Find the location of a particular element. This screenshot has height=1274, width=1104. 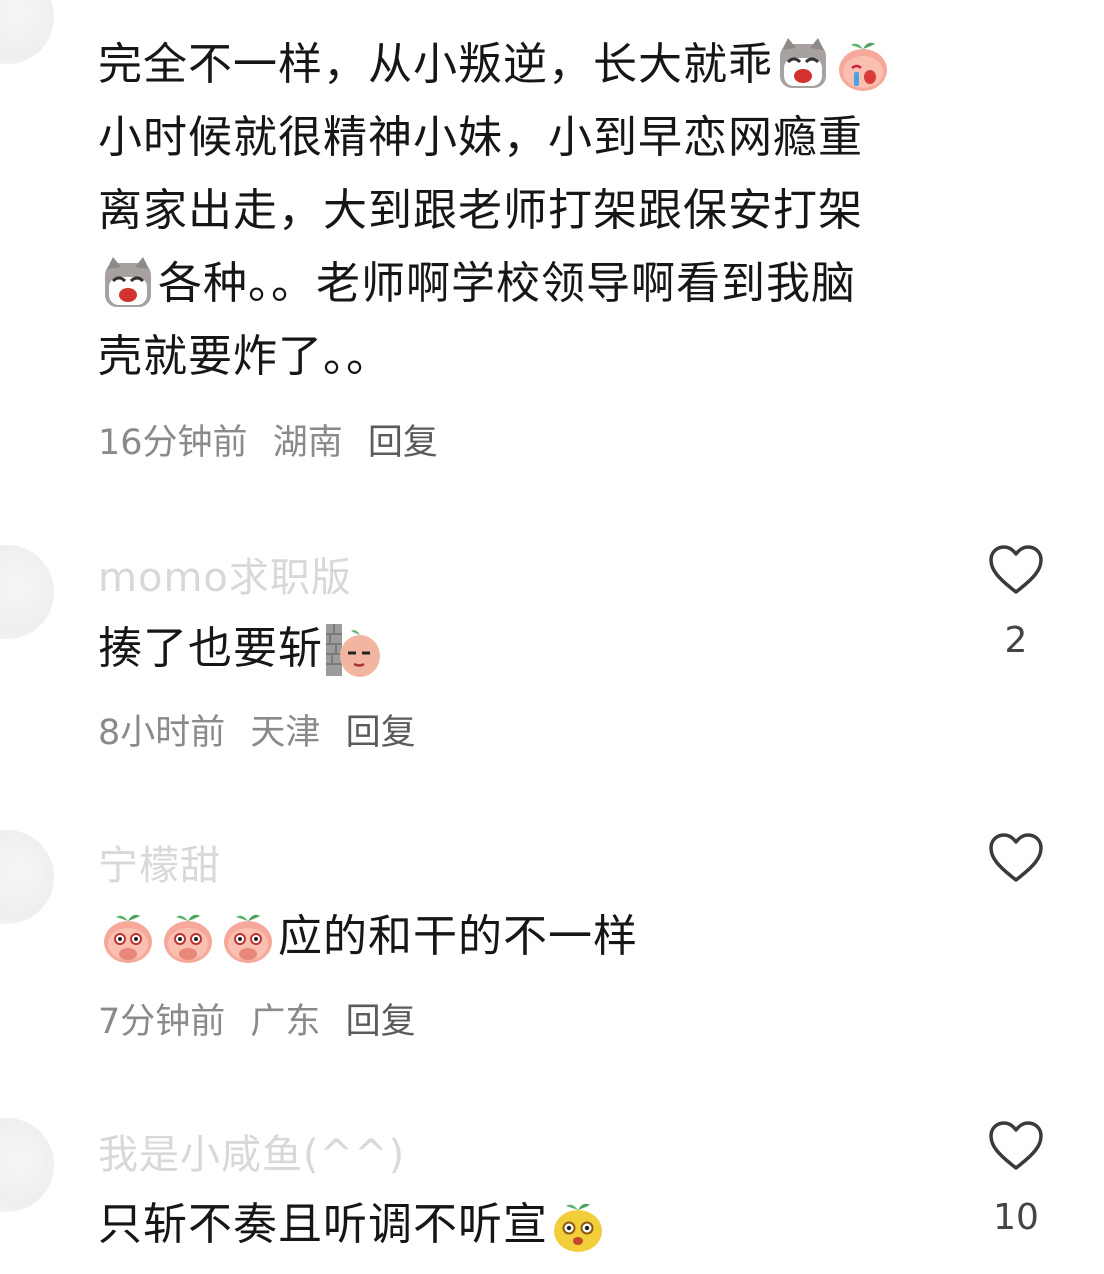

comment-text: 只斩不奏且听调不听宣 is located at coordinates (353, 1224).